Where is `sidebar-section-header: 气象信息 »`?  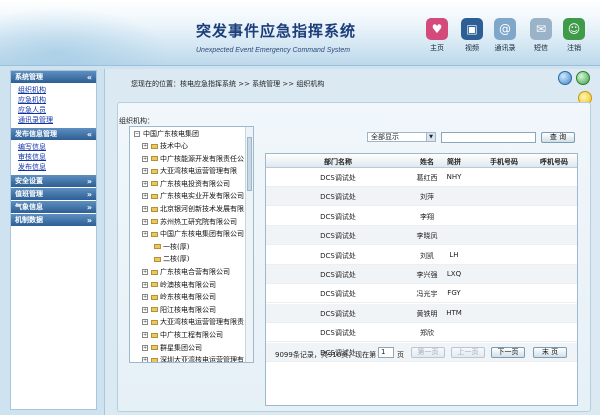
sidebar-section-header: 气象信息 » is located at coordinates (53, 207).